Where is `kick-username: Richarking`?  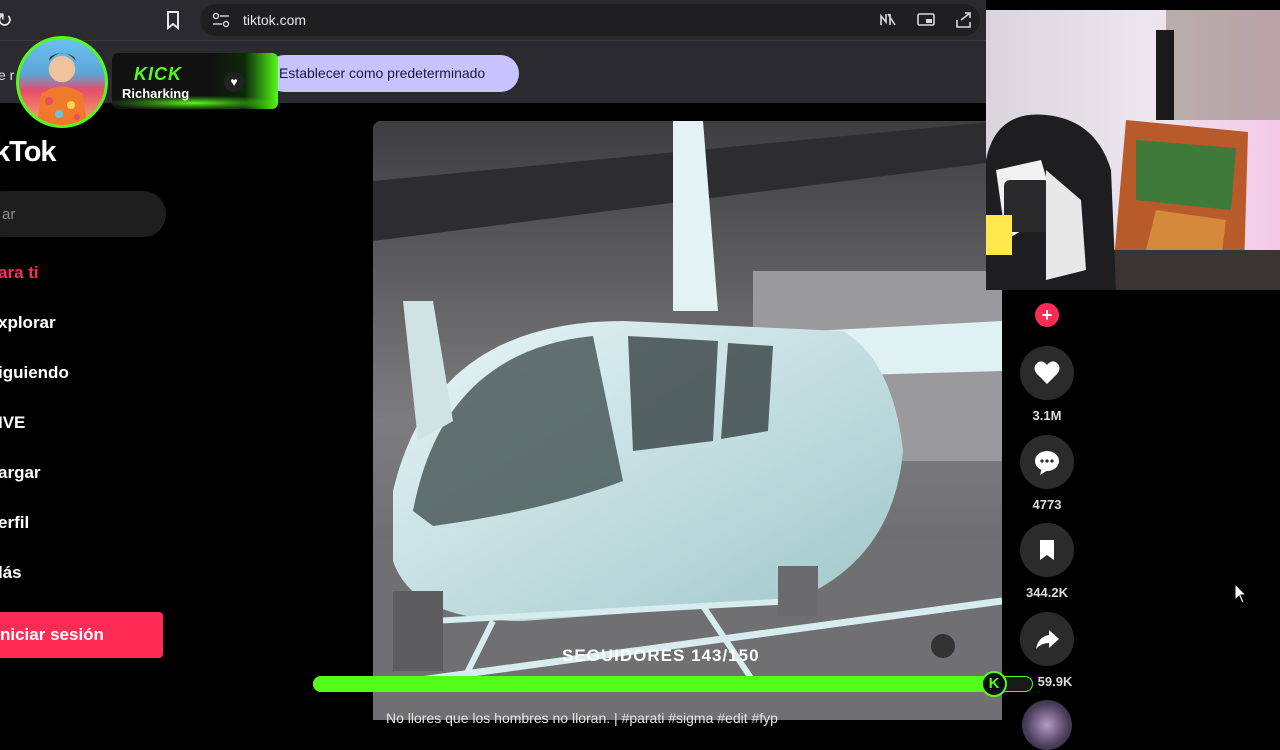
kick-username: Richarking is located at coordinates (156, 93).